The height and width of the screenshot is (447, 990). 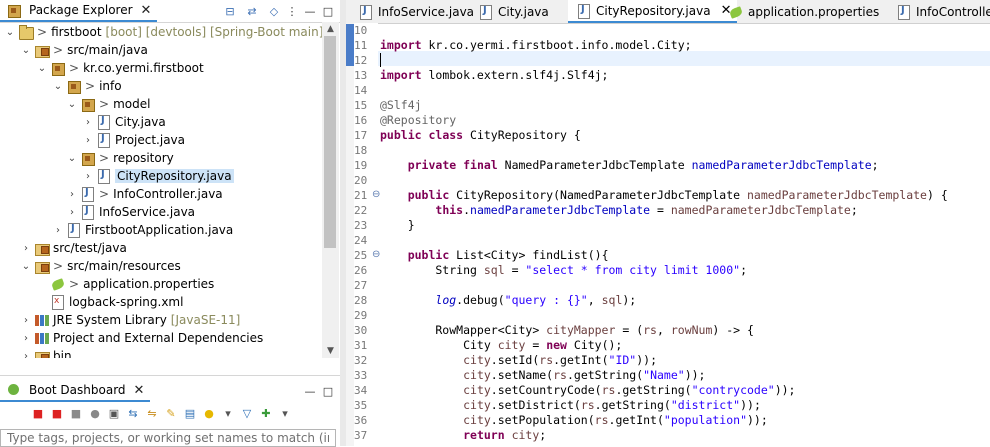 What do you see at coordinates (415, 11) in the screenshot?
I see `tab-infoservice-java: InfoService.java` at bounding box center [415, 11].